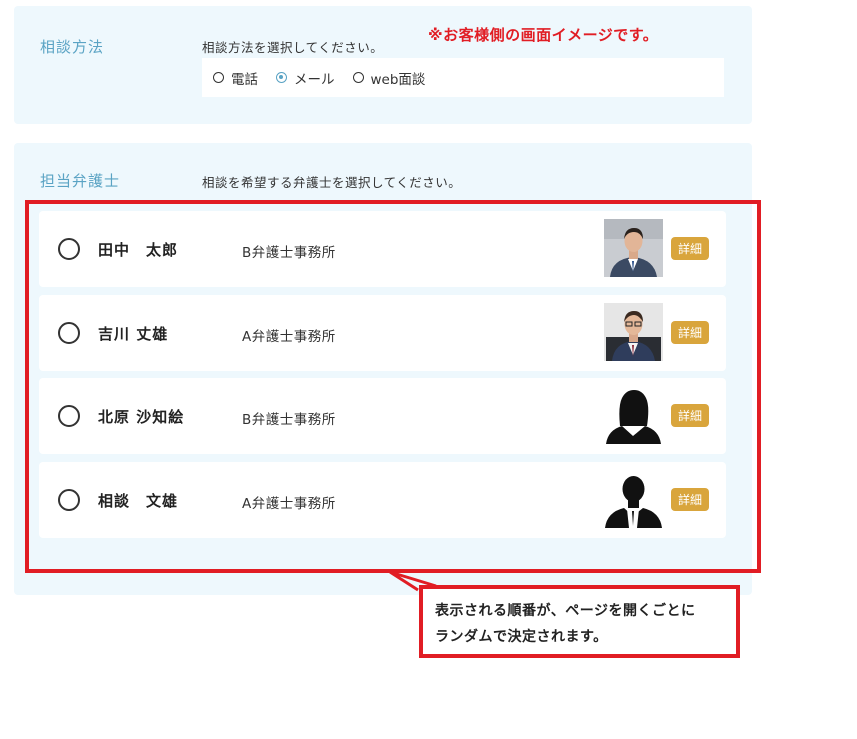 Image resolution: width=857 pixels, height=739 pixels. I want to click on screen-image-notice: ※お客様側の画面イメージです。, so click(543, 35).